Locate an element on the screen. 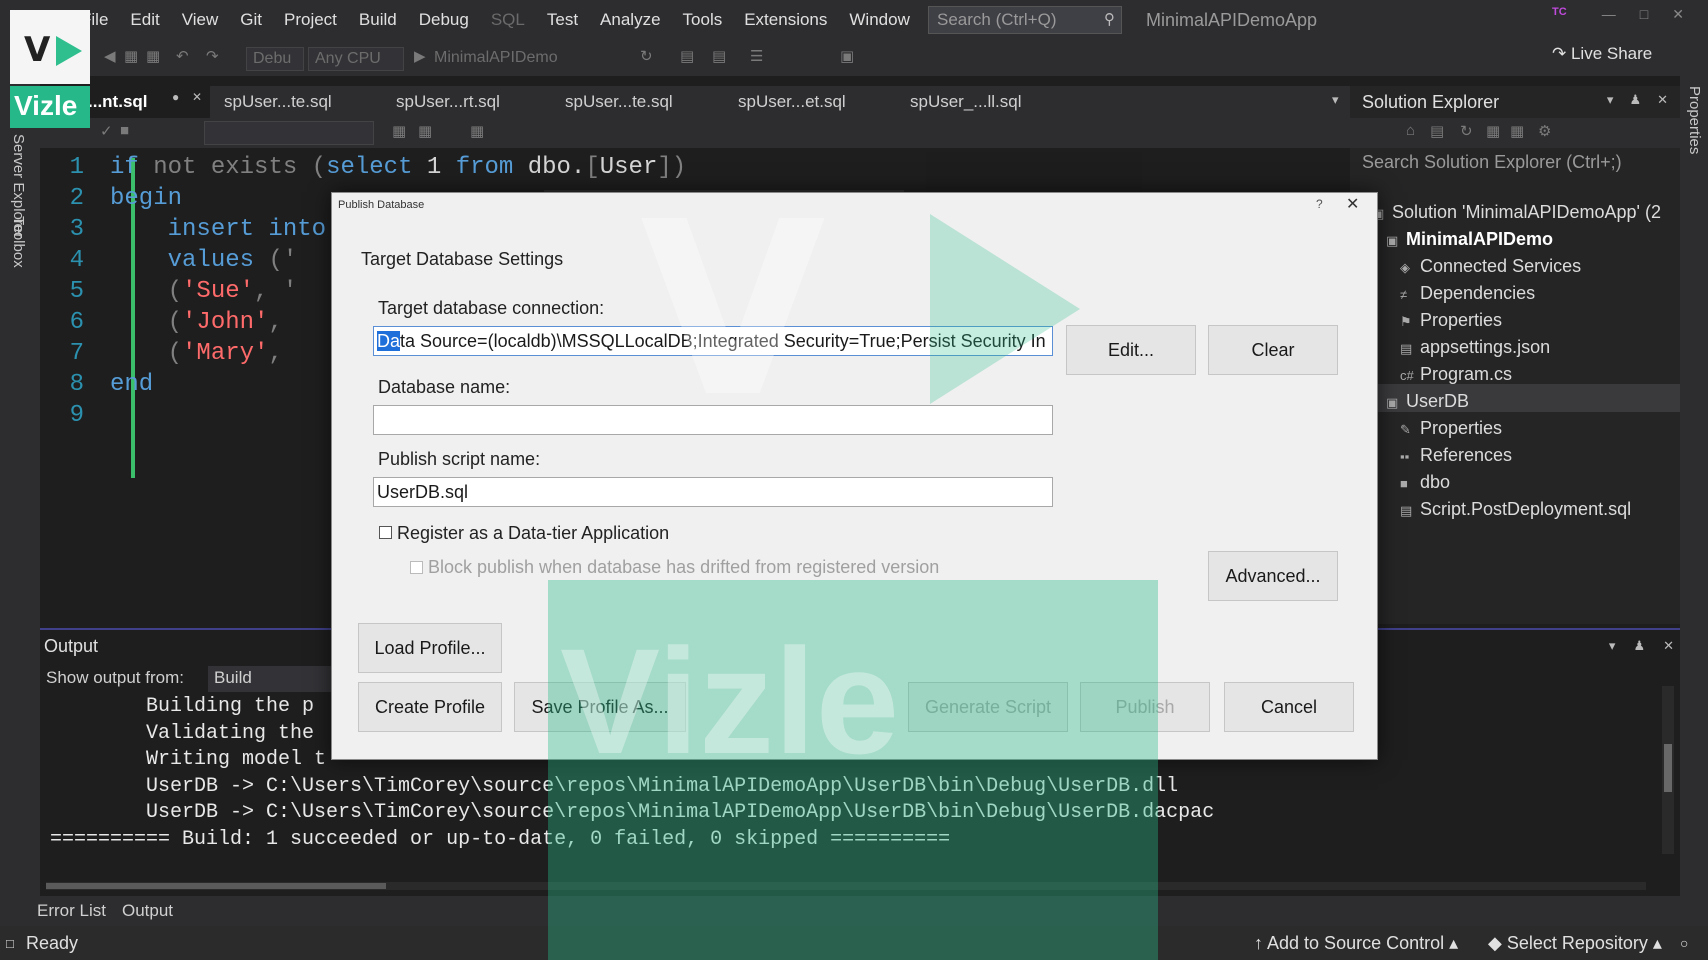 The height and width of the screenshot is (960, 1708). document-tab: ...nt.sql ● ✕ is located at coordinates (145, 102).